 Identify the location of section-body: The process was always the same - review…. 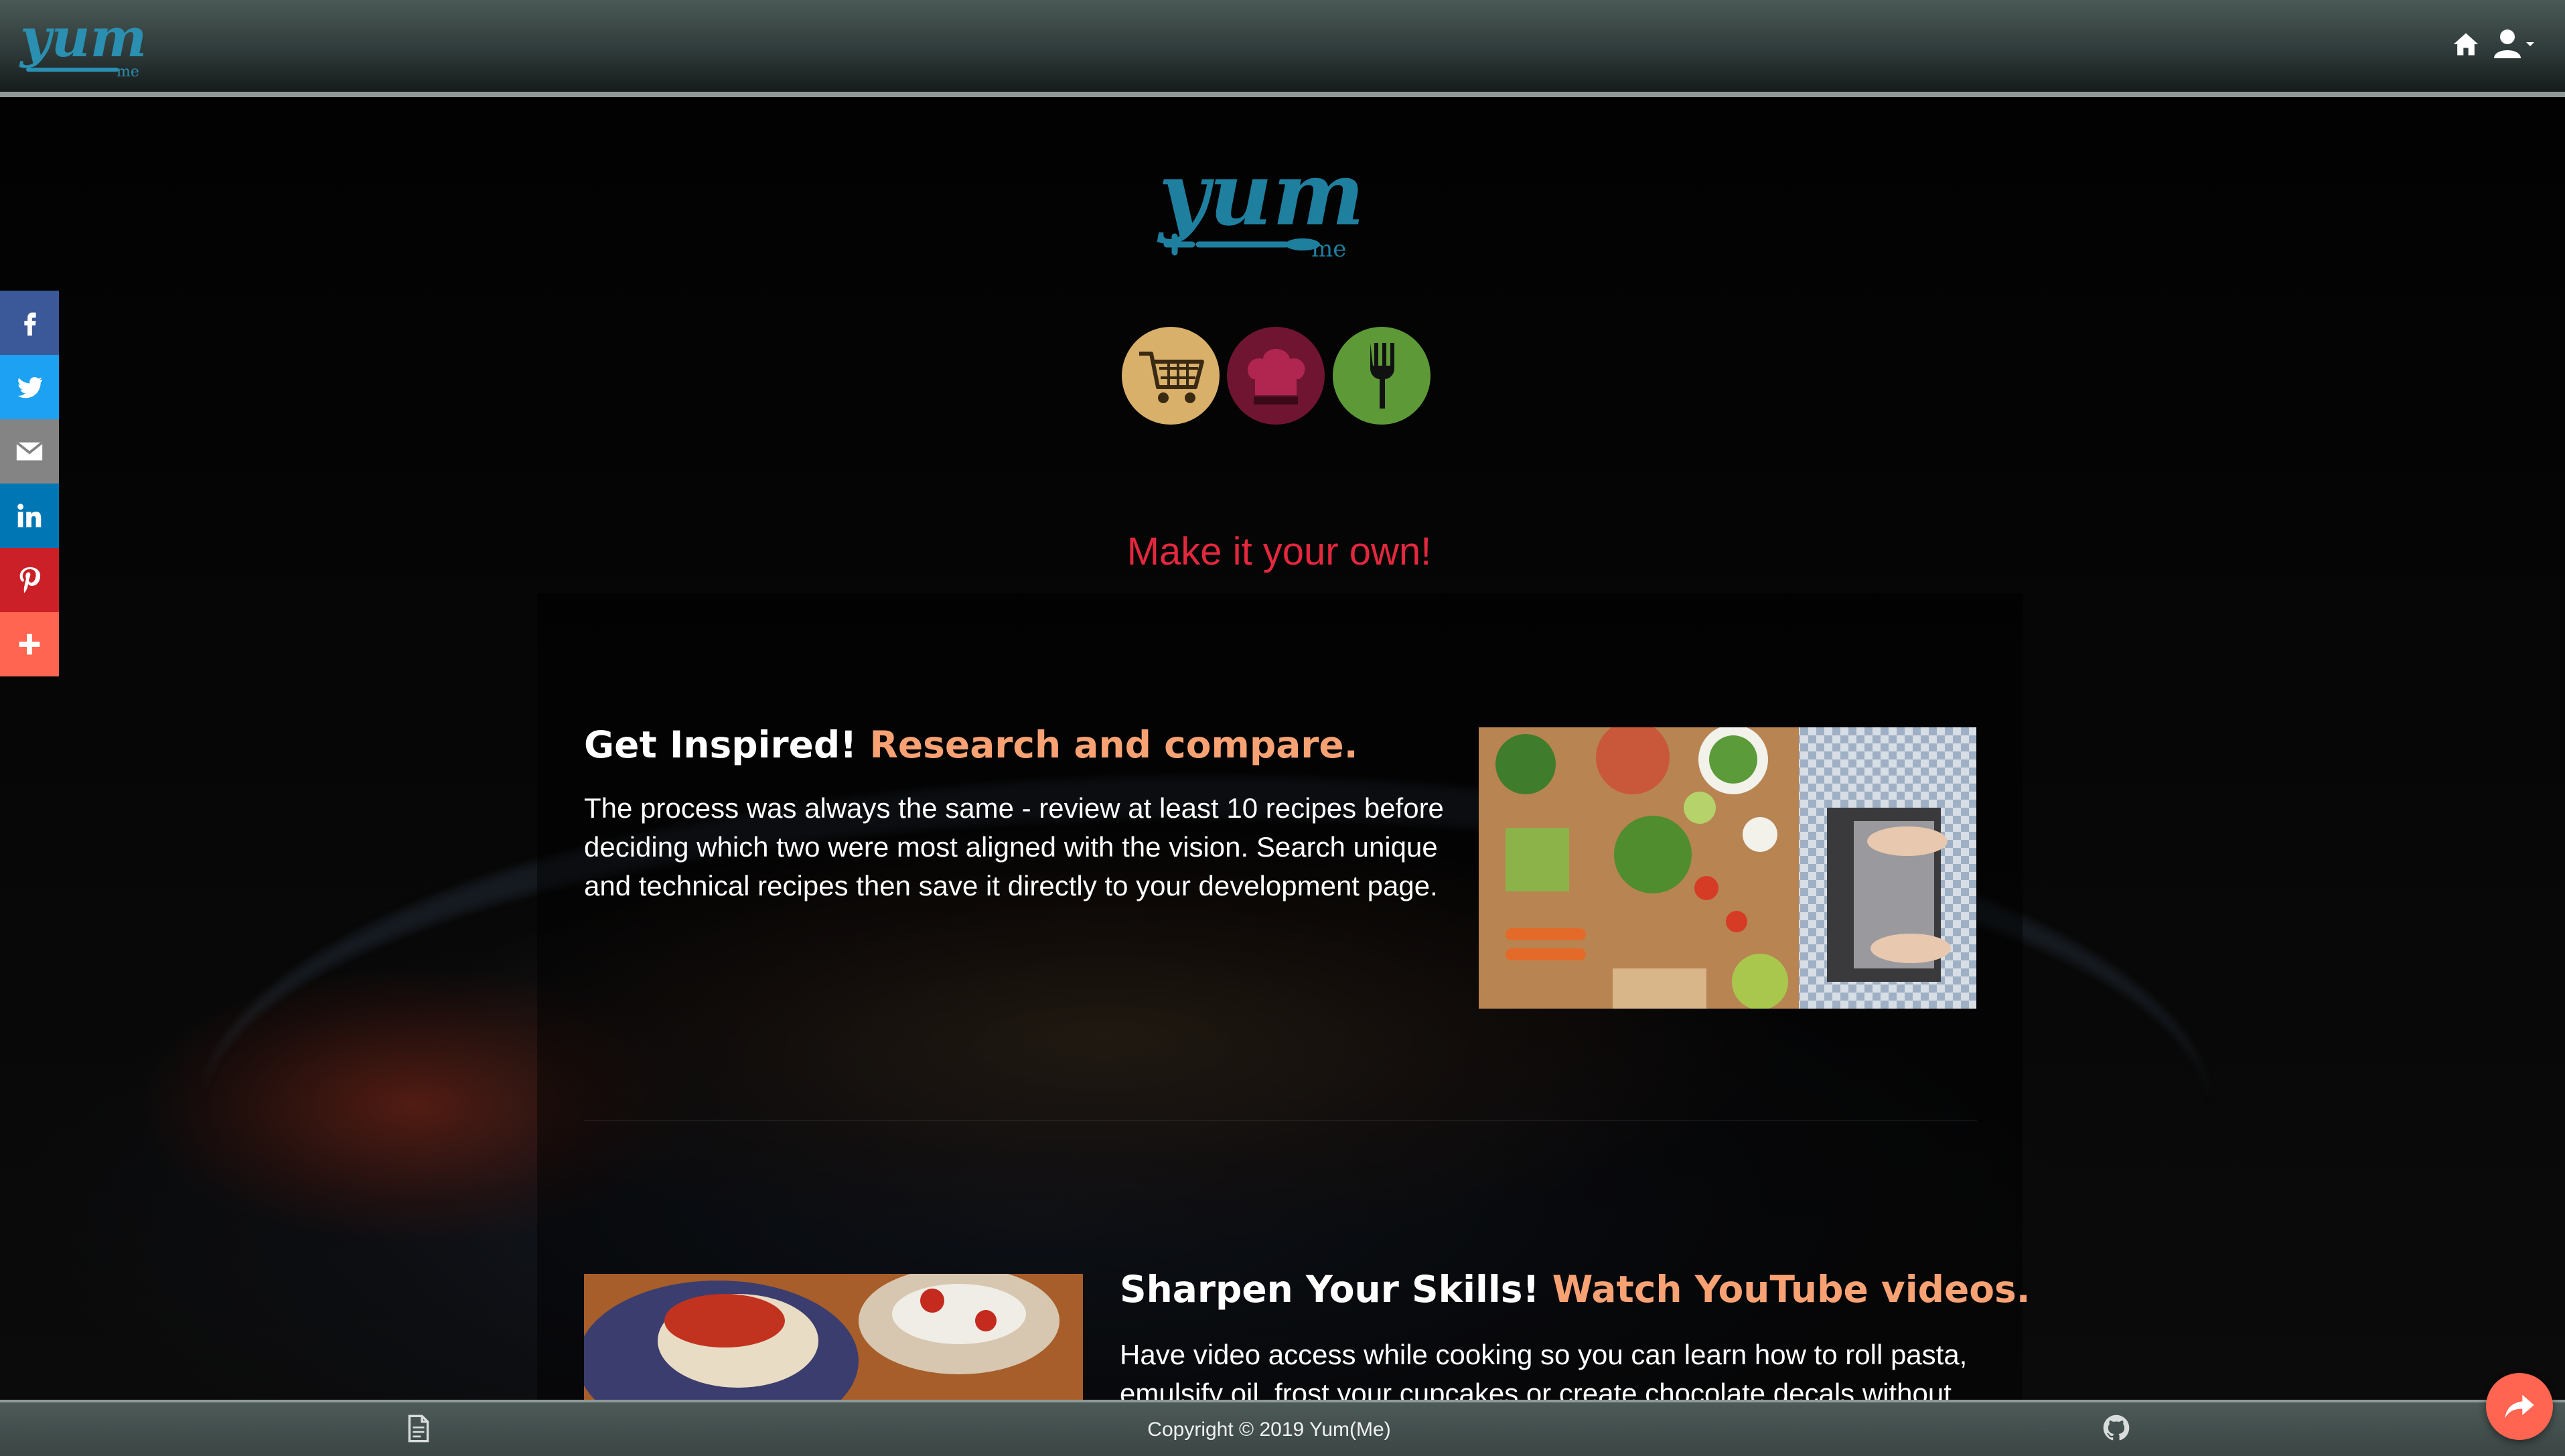
(1014, 846).